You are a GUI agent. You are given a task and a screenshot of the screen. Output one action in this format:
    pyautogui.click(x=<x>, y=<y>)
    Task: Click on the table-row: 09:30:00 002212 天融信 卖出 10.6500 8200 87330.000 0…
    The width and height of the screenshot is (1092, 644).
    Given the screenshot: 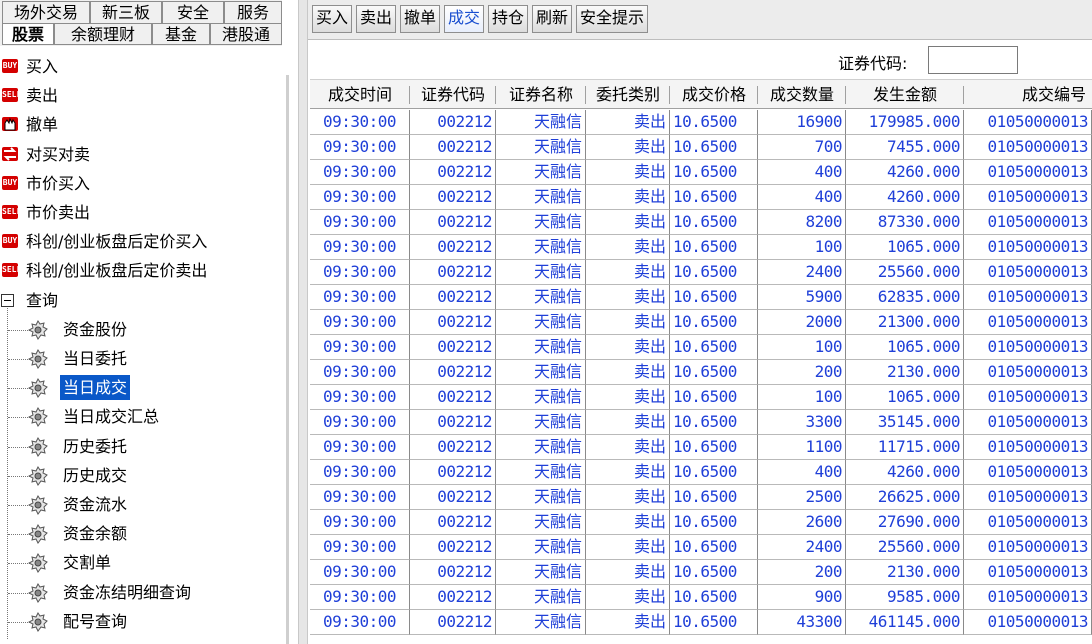 What is the action you would take?
    pyautogui.click(x=701, y=222)
    